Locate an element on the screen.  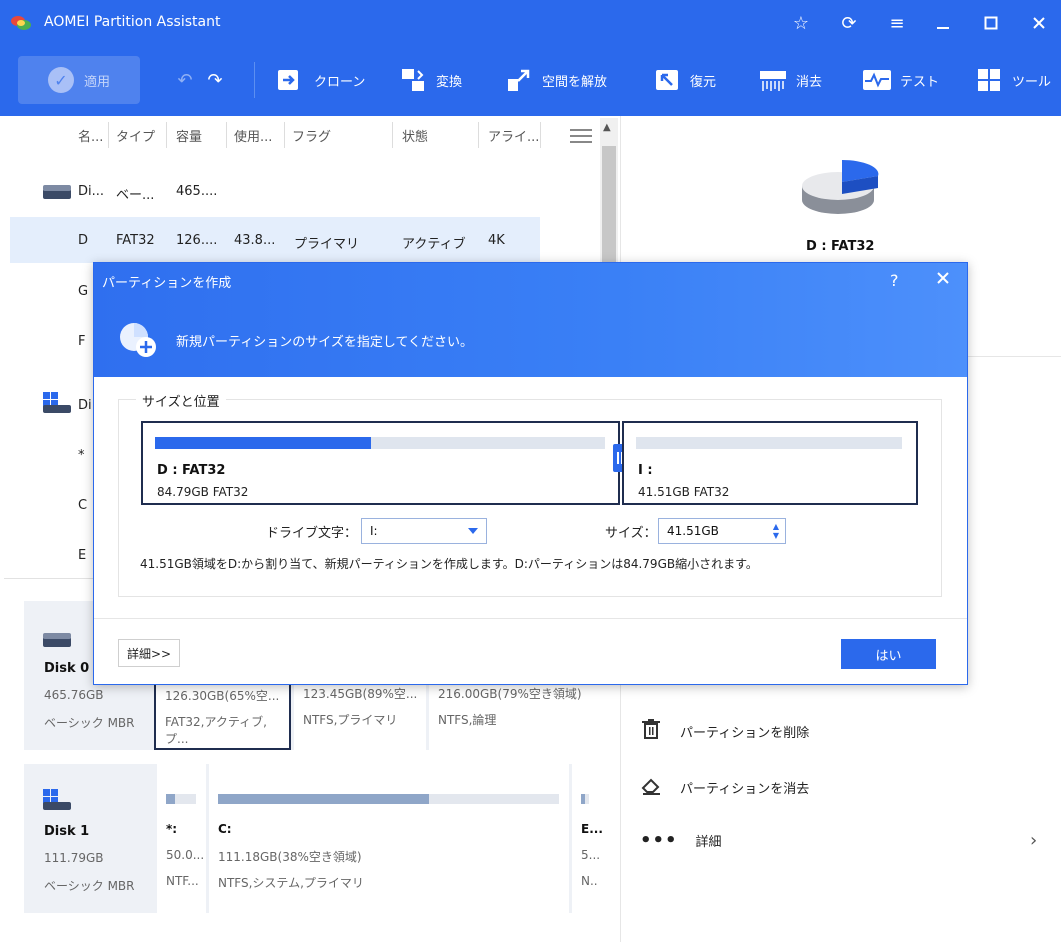
app-logo-icon is located at coordinates (21, 23).